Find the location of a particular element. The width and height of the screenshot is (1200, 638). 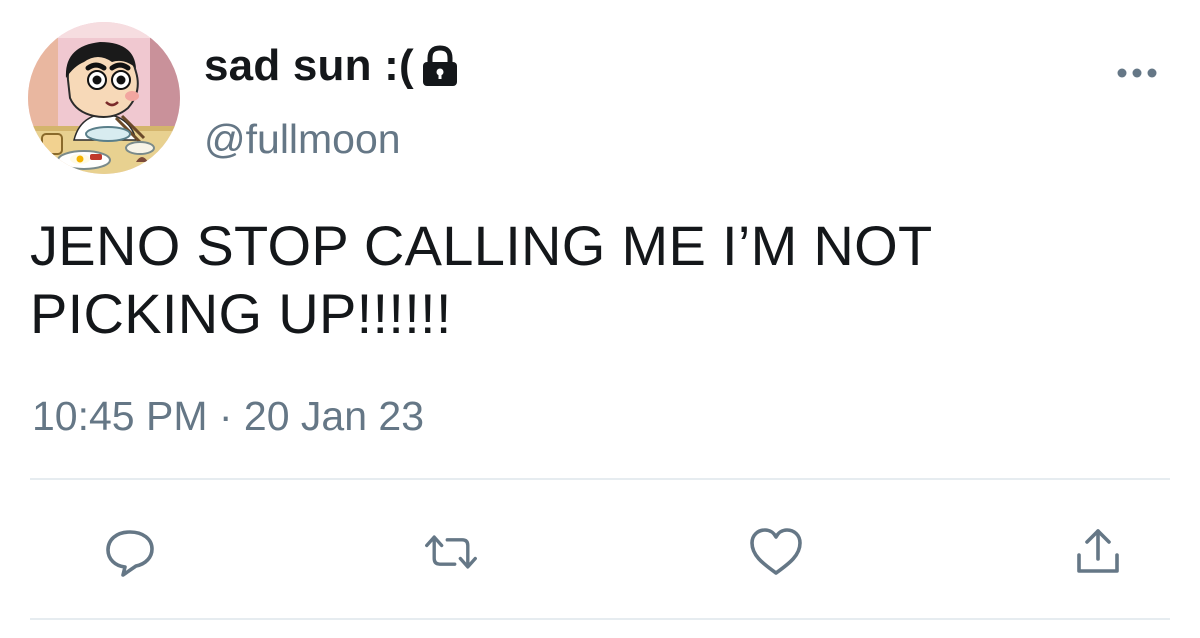

tweet-timestamp: 10:45 PM · 20 Jan 23 is located at coordinates (228, 416).